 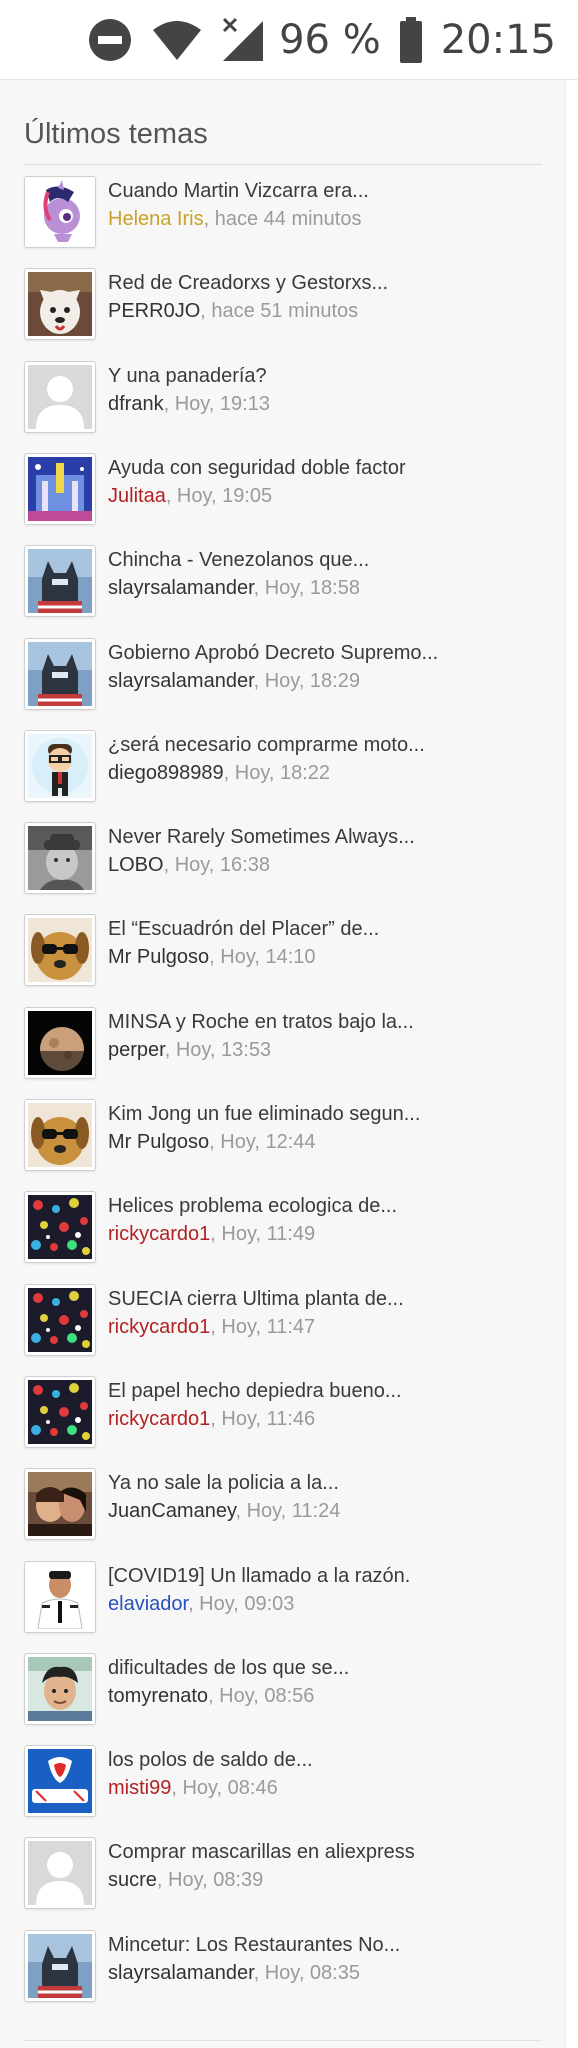 I want to click on status-bar: 96 % 20:15, so click(x=289, y=40).